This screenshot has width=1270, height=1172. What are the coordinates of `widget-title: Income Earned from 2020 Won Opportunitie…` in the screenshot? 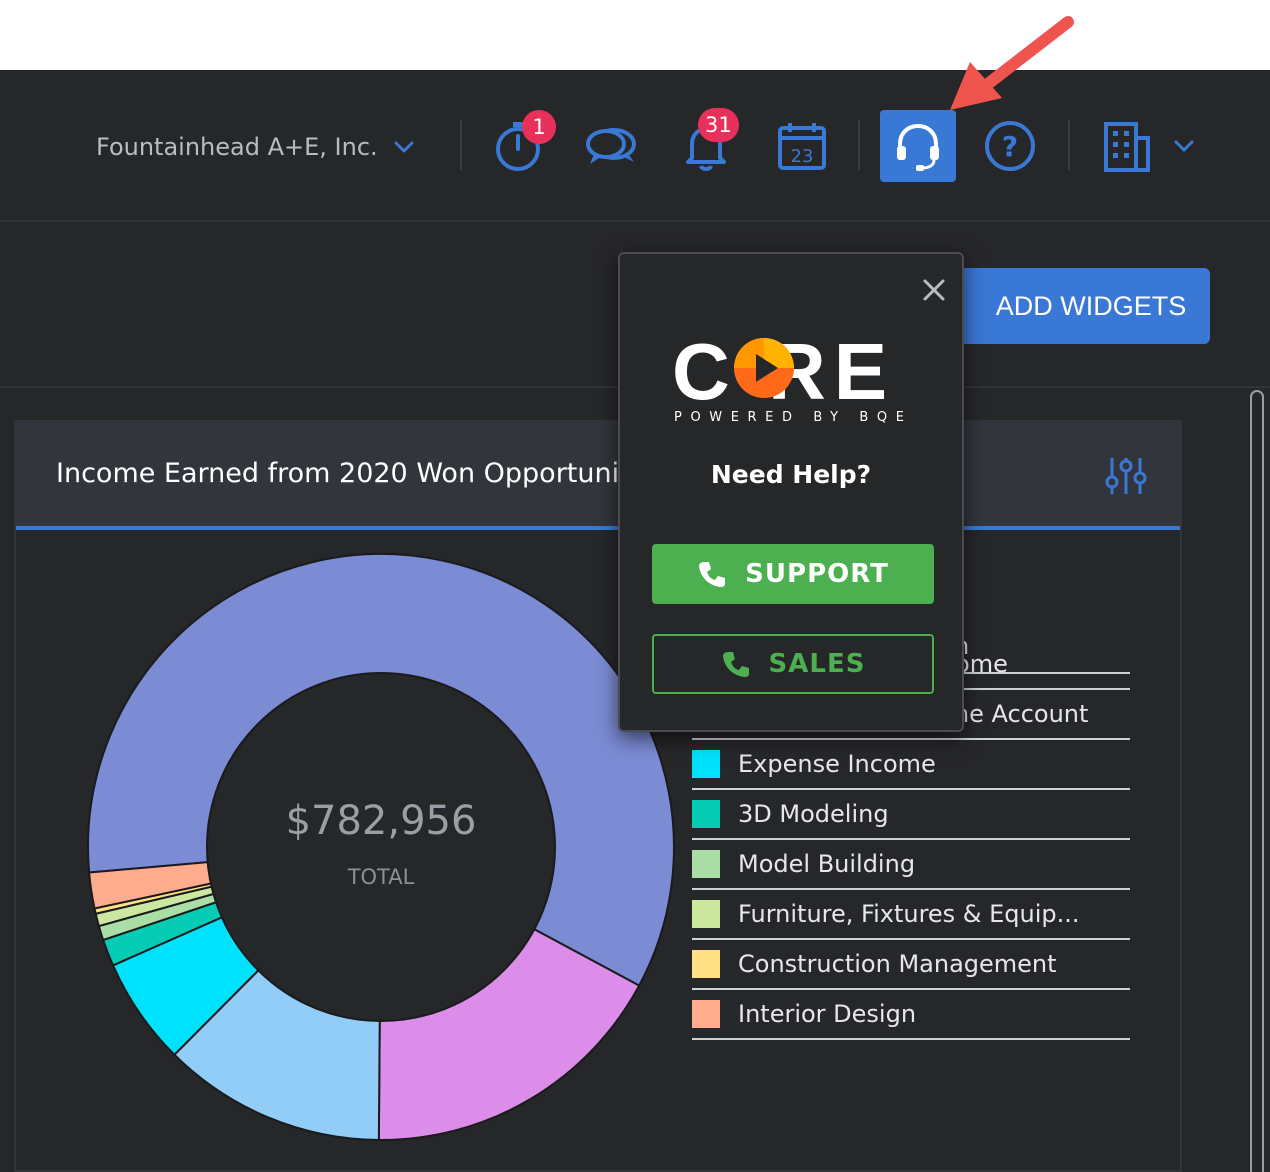 It's located at (362, 473).